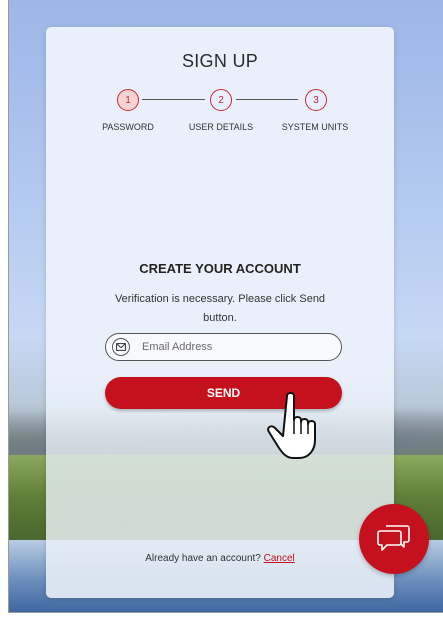 This screenshot has height=619, width=443. What do you see at coordinates (128, 100) in the screenshot?
I see `step-1-circle: 1` at bounding box center [128, 100].